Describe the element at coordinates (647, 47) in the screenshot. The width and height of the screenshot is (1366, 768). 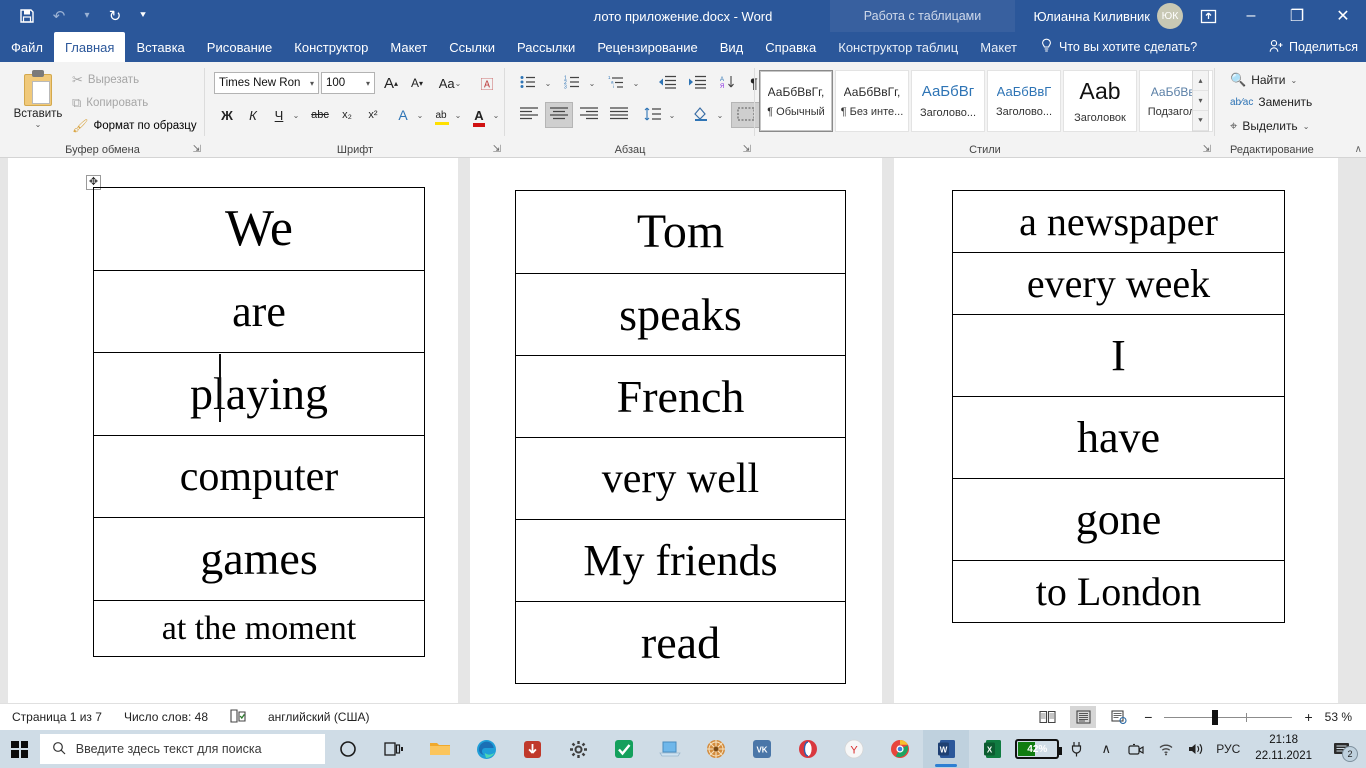
I see `tab-review: Рецензирование` at that location.